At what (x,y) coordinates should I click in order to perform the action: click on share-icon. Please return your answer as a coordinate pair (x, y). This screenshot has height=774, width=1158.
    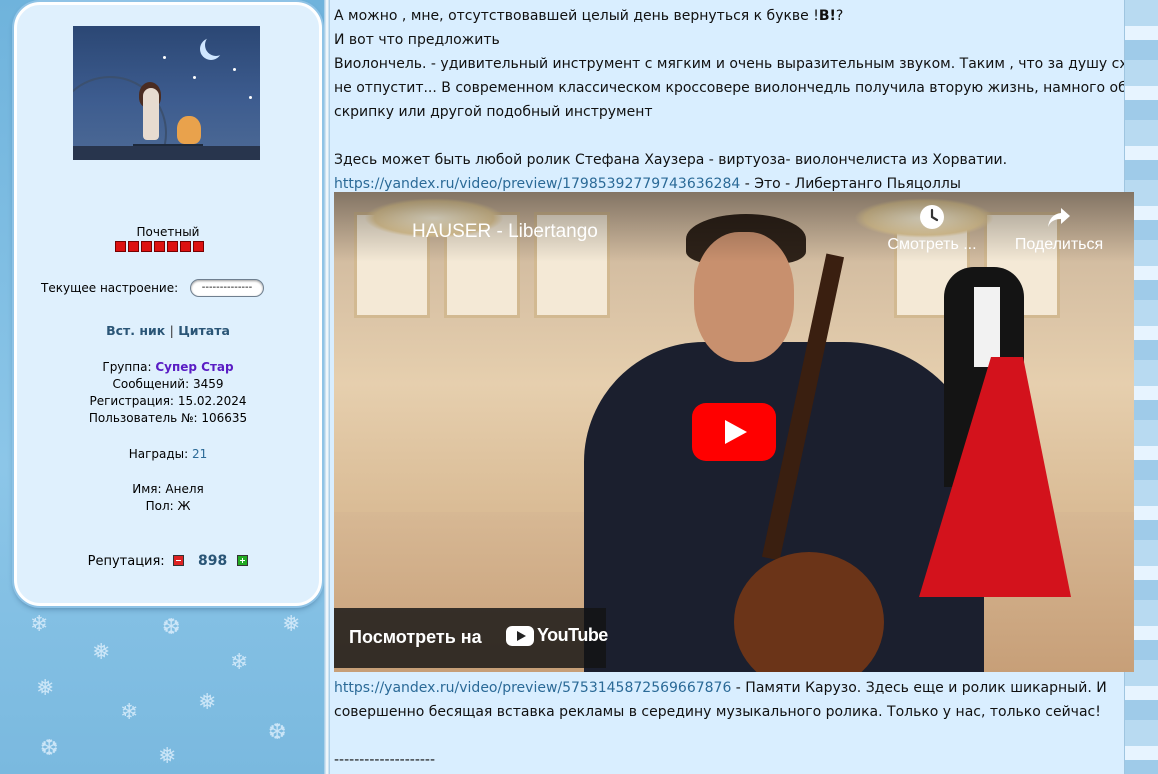
    Looking at the image, I should click on (1059, 217).